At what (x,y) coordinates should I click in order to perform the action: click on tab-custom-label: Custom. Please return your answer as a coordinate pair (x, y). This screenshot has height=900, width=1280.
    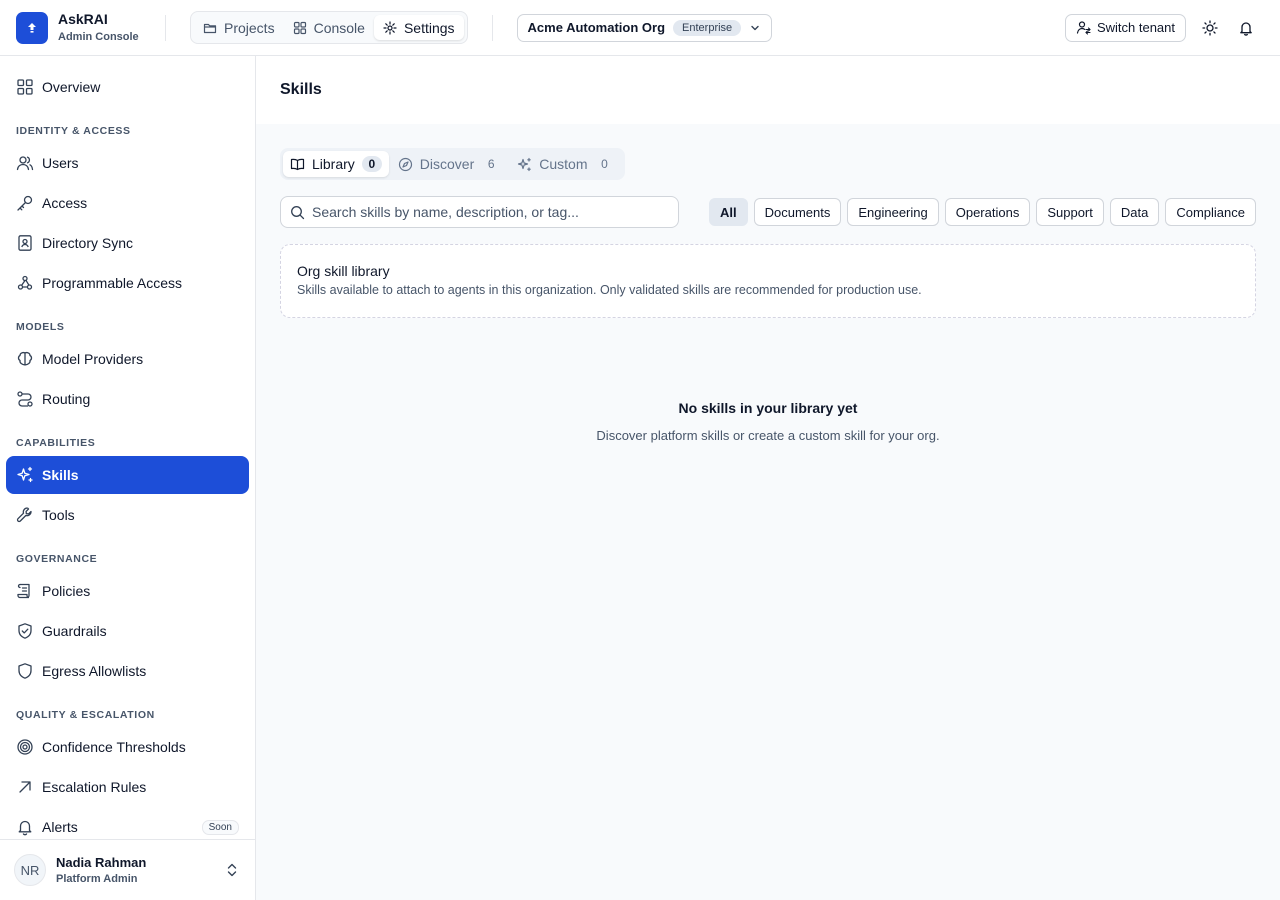
    Looking at the image, I should click on (563, 164).